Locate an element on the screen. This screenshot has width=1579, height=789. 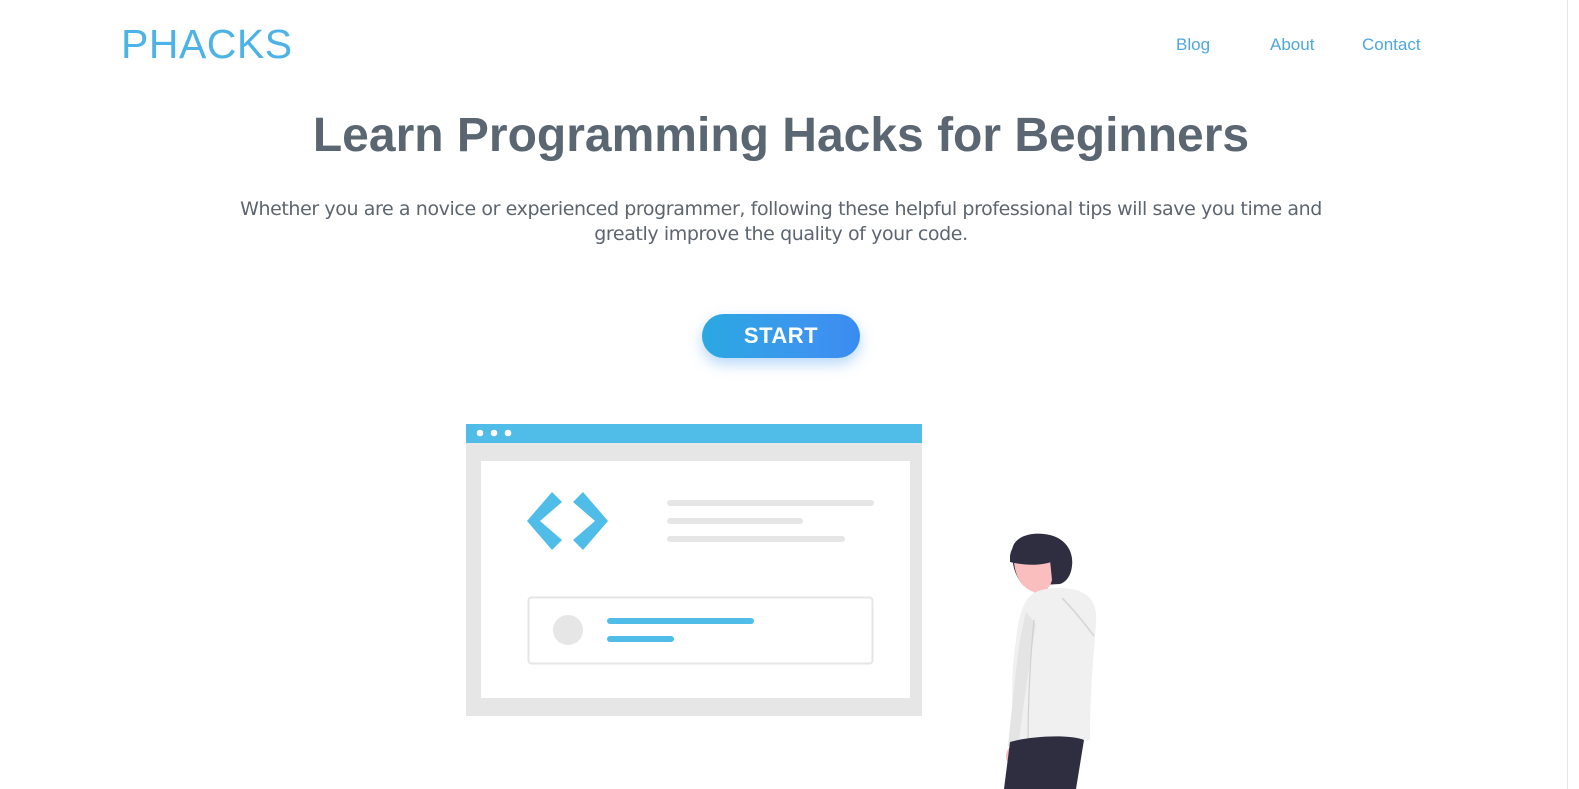
nav-link-about: About is located at coordinates (1292, 45).